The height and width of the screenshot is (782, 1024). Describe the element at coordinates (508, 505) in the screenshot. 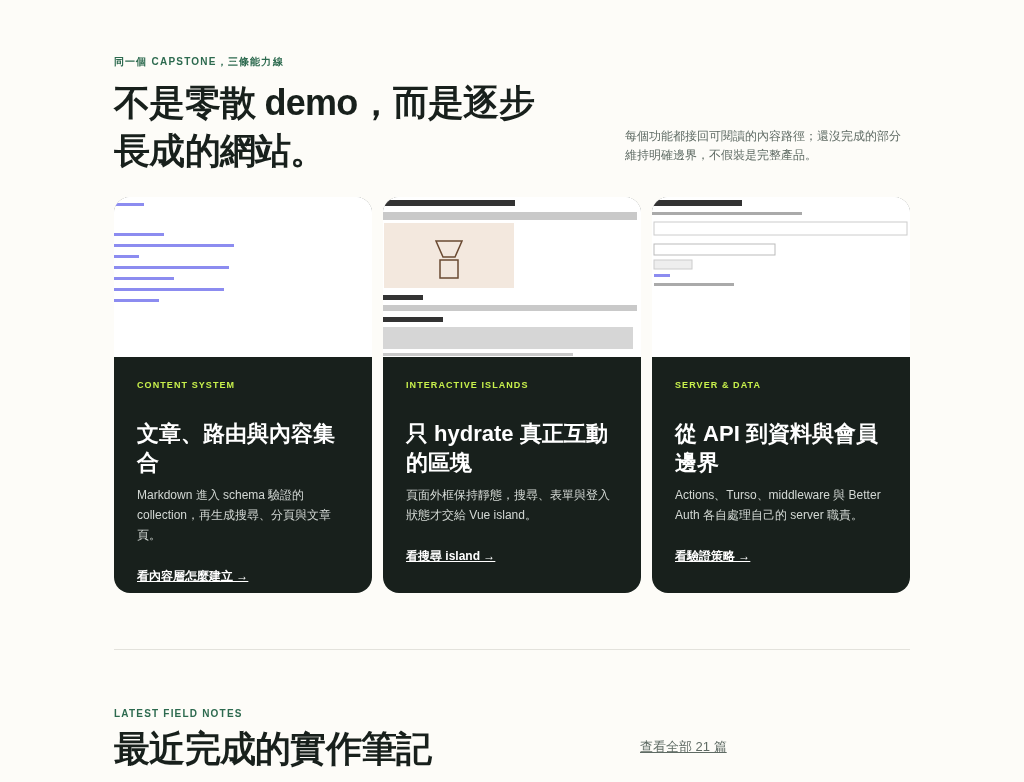

I see `card-description: 頁面外框保持靜態，搜尋、表單與登入狀態才交給 Vue island。` at that location.